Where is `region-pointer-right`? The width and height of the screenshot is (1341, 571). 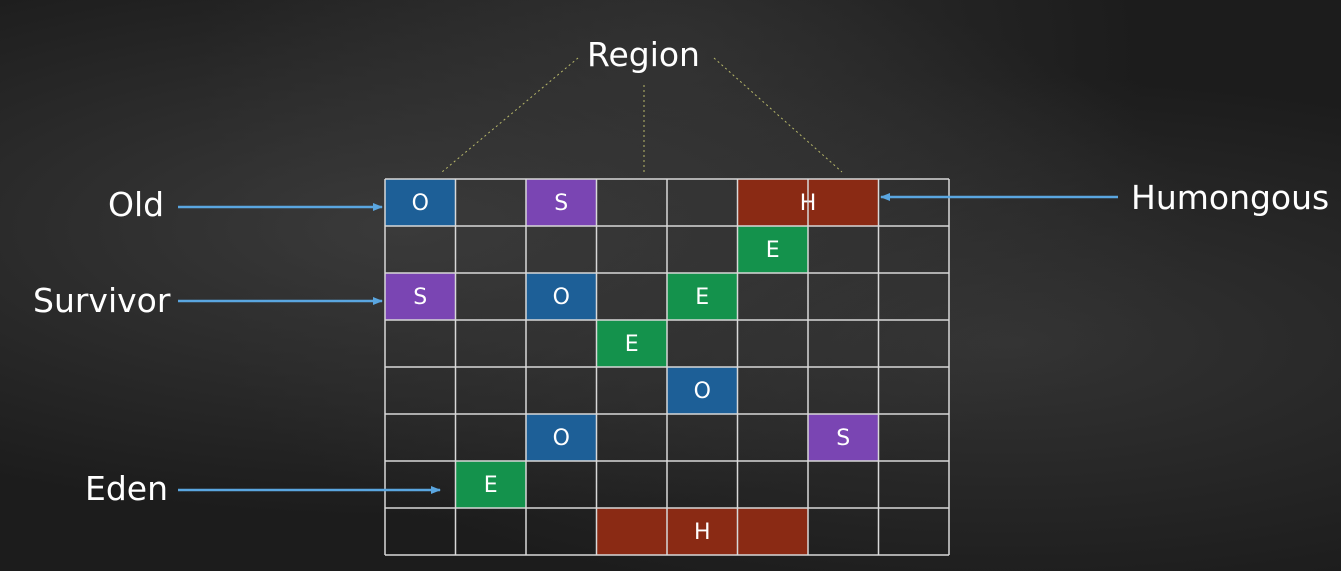 region-pointer-right is located at coordinates (778, 115).